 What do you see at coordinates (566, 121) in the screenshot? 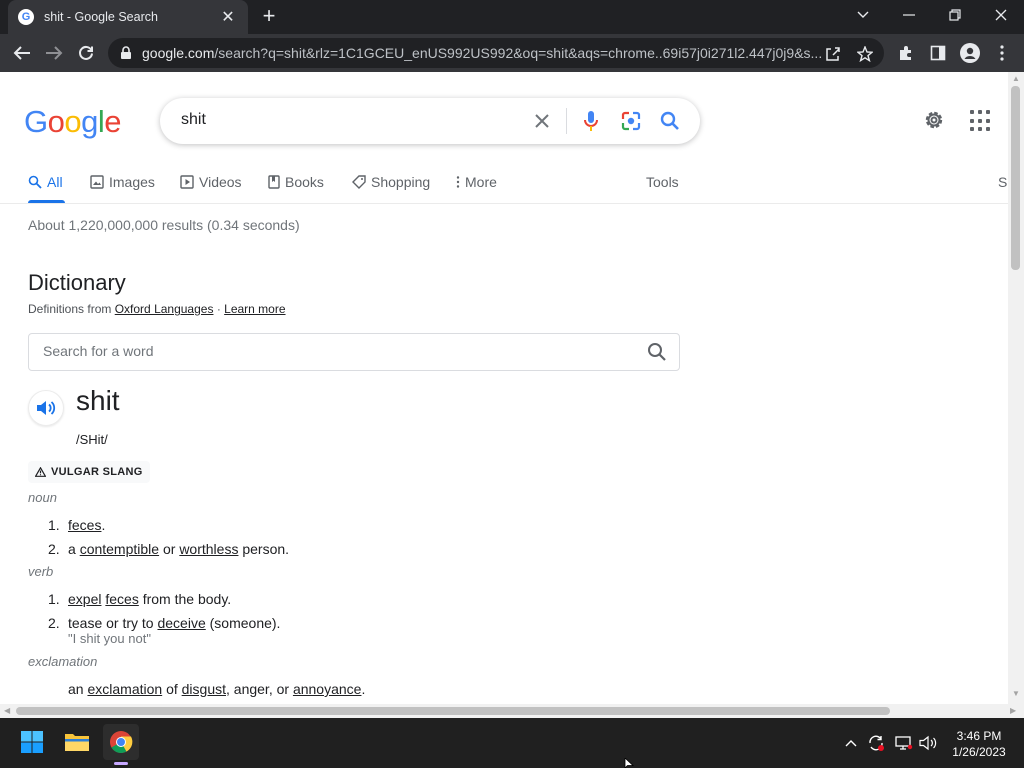
I see `divider` at bounding box center [566, 121].